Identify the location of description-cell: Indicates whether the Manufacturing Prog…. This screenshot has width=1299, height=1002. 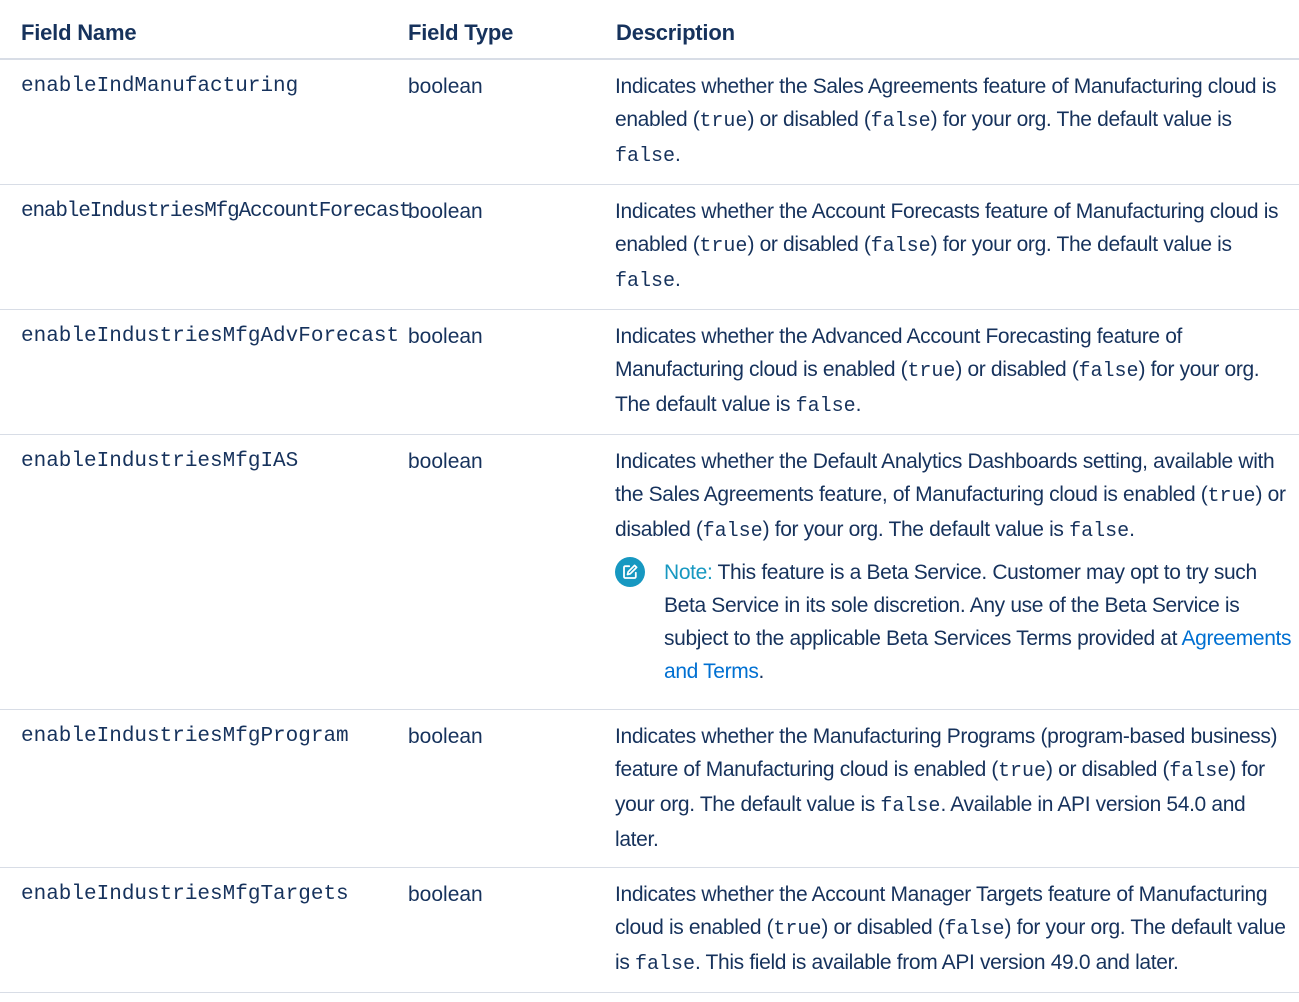
(952, 788).